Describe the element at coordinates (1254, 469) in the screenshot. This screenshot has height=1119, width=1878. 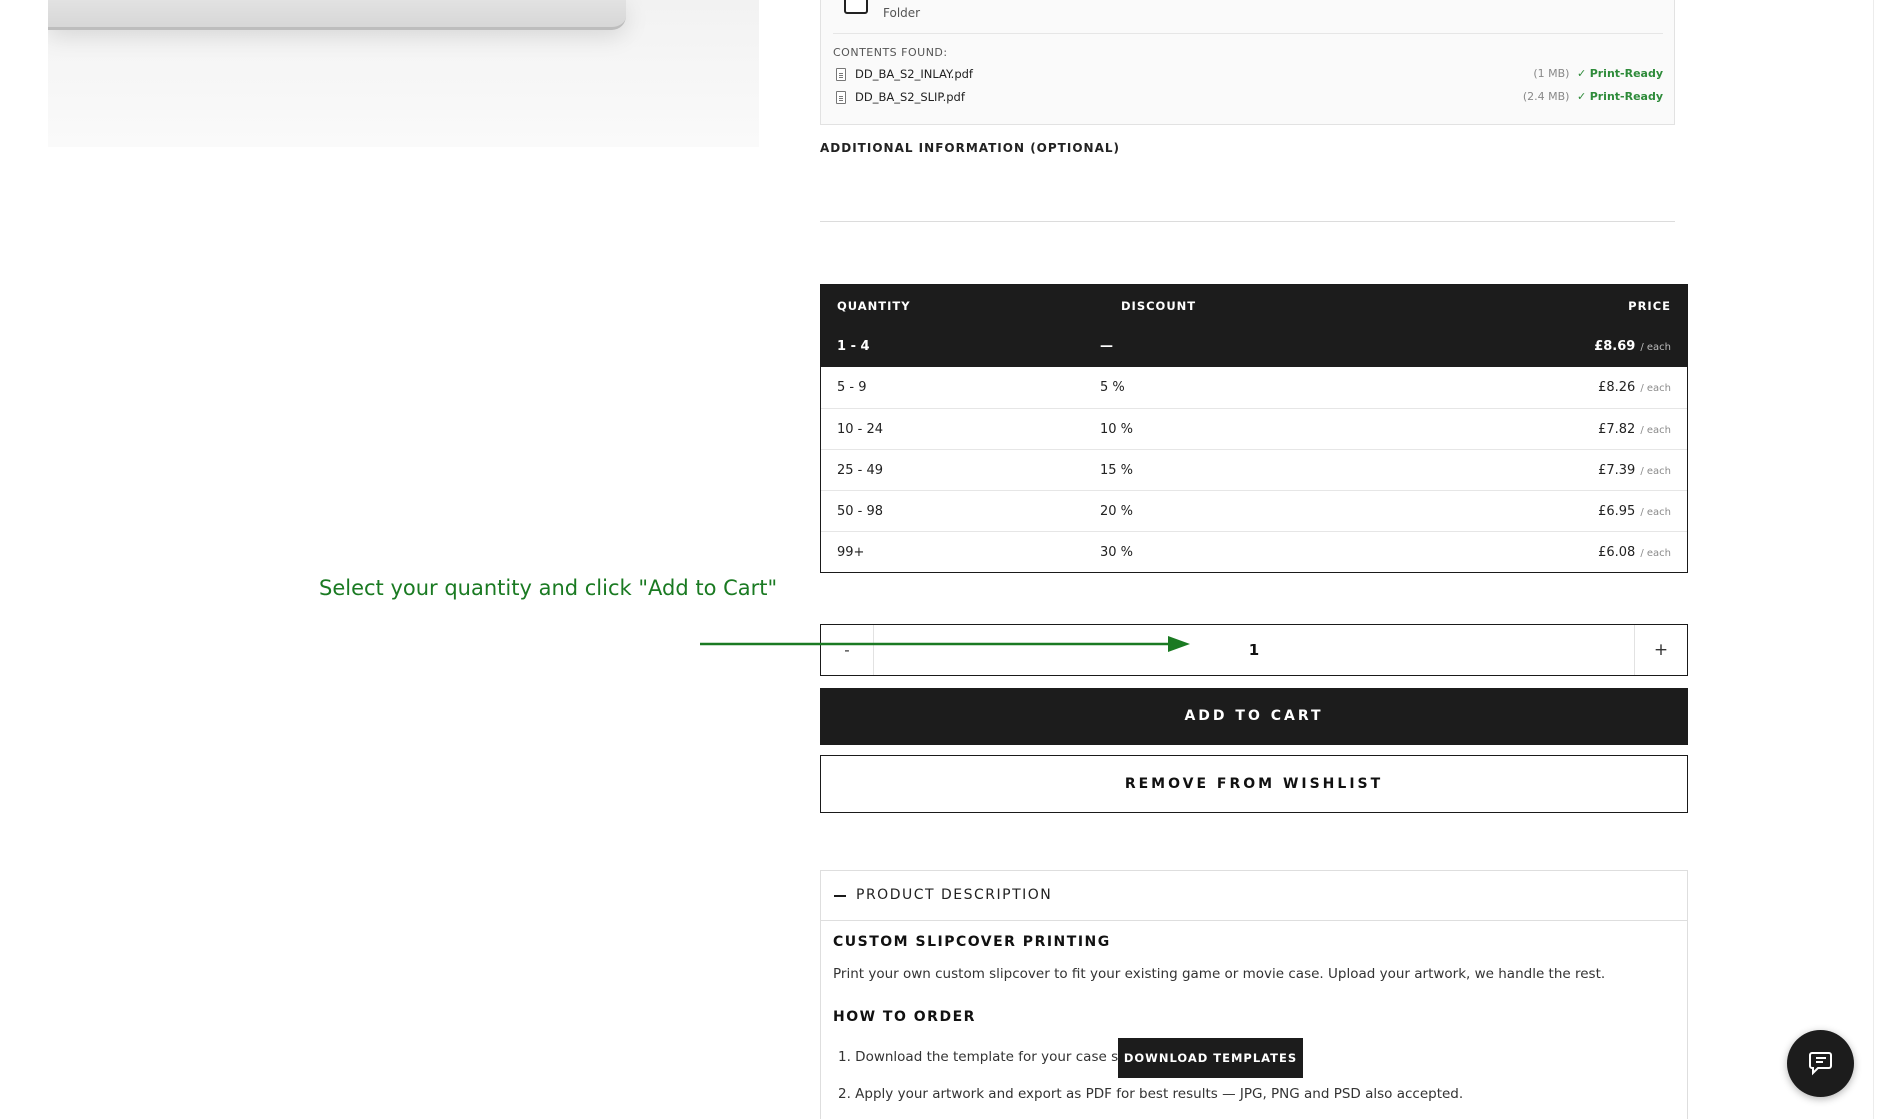
I see `table-row: 25 - 49 15 % £7.39 / each` at that location.